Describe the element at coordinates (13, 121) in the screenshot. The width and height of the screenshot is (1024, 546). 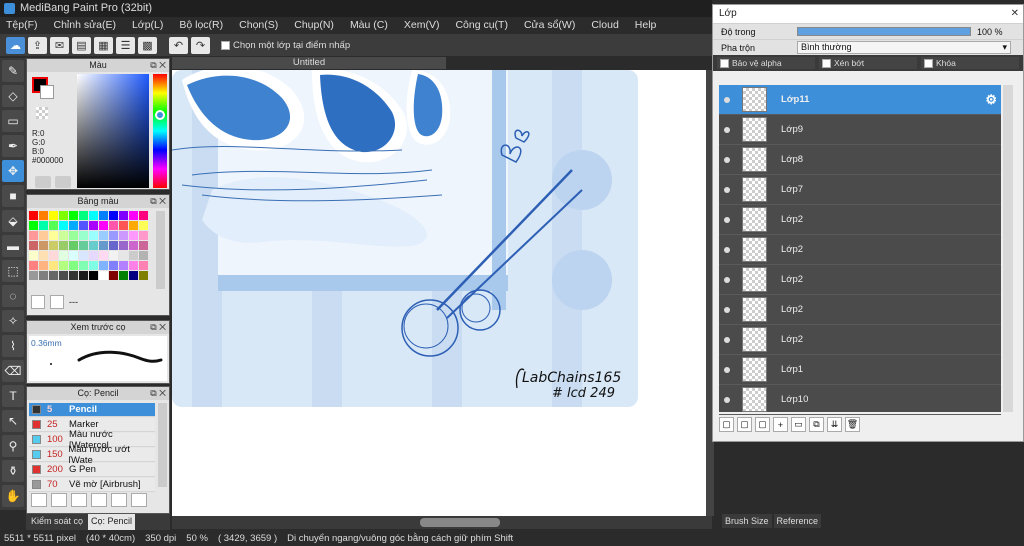
I see `rectangle-tool-icon: ▭` at that location.